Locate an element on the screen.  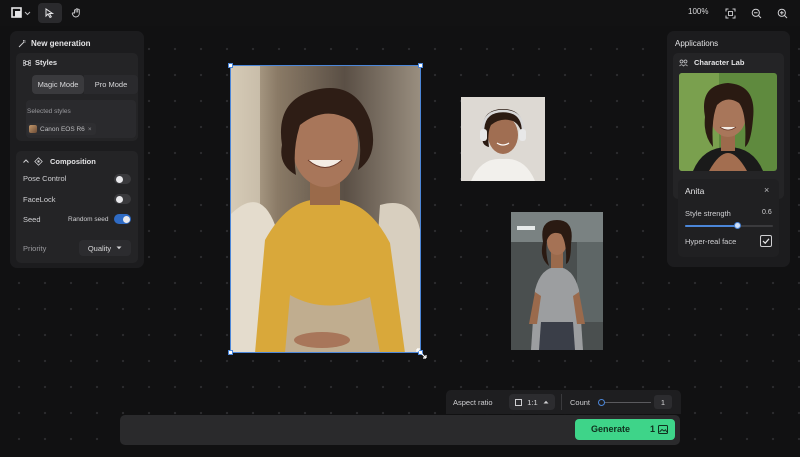
hand-tool-button is located at coordinates (77, 13).